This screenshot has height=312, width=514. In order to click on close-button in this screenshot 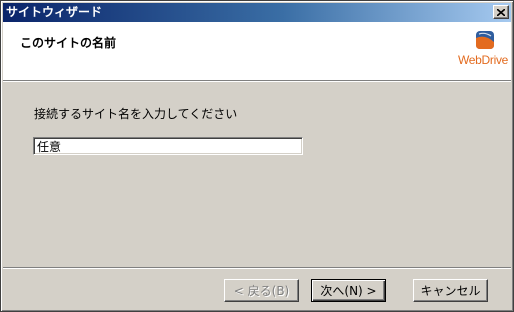, I will do `click(501, 12)`.